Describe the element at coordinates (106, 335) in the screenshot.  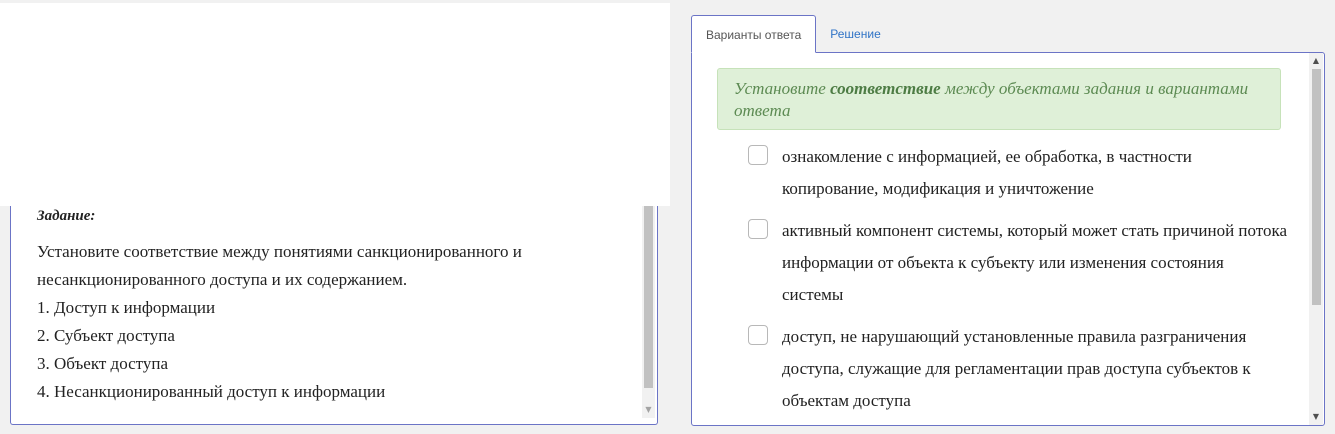
I see `task-item-2: 2. Субъект доступа` at that location.